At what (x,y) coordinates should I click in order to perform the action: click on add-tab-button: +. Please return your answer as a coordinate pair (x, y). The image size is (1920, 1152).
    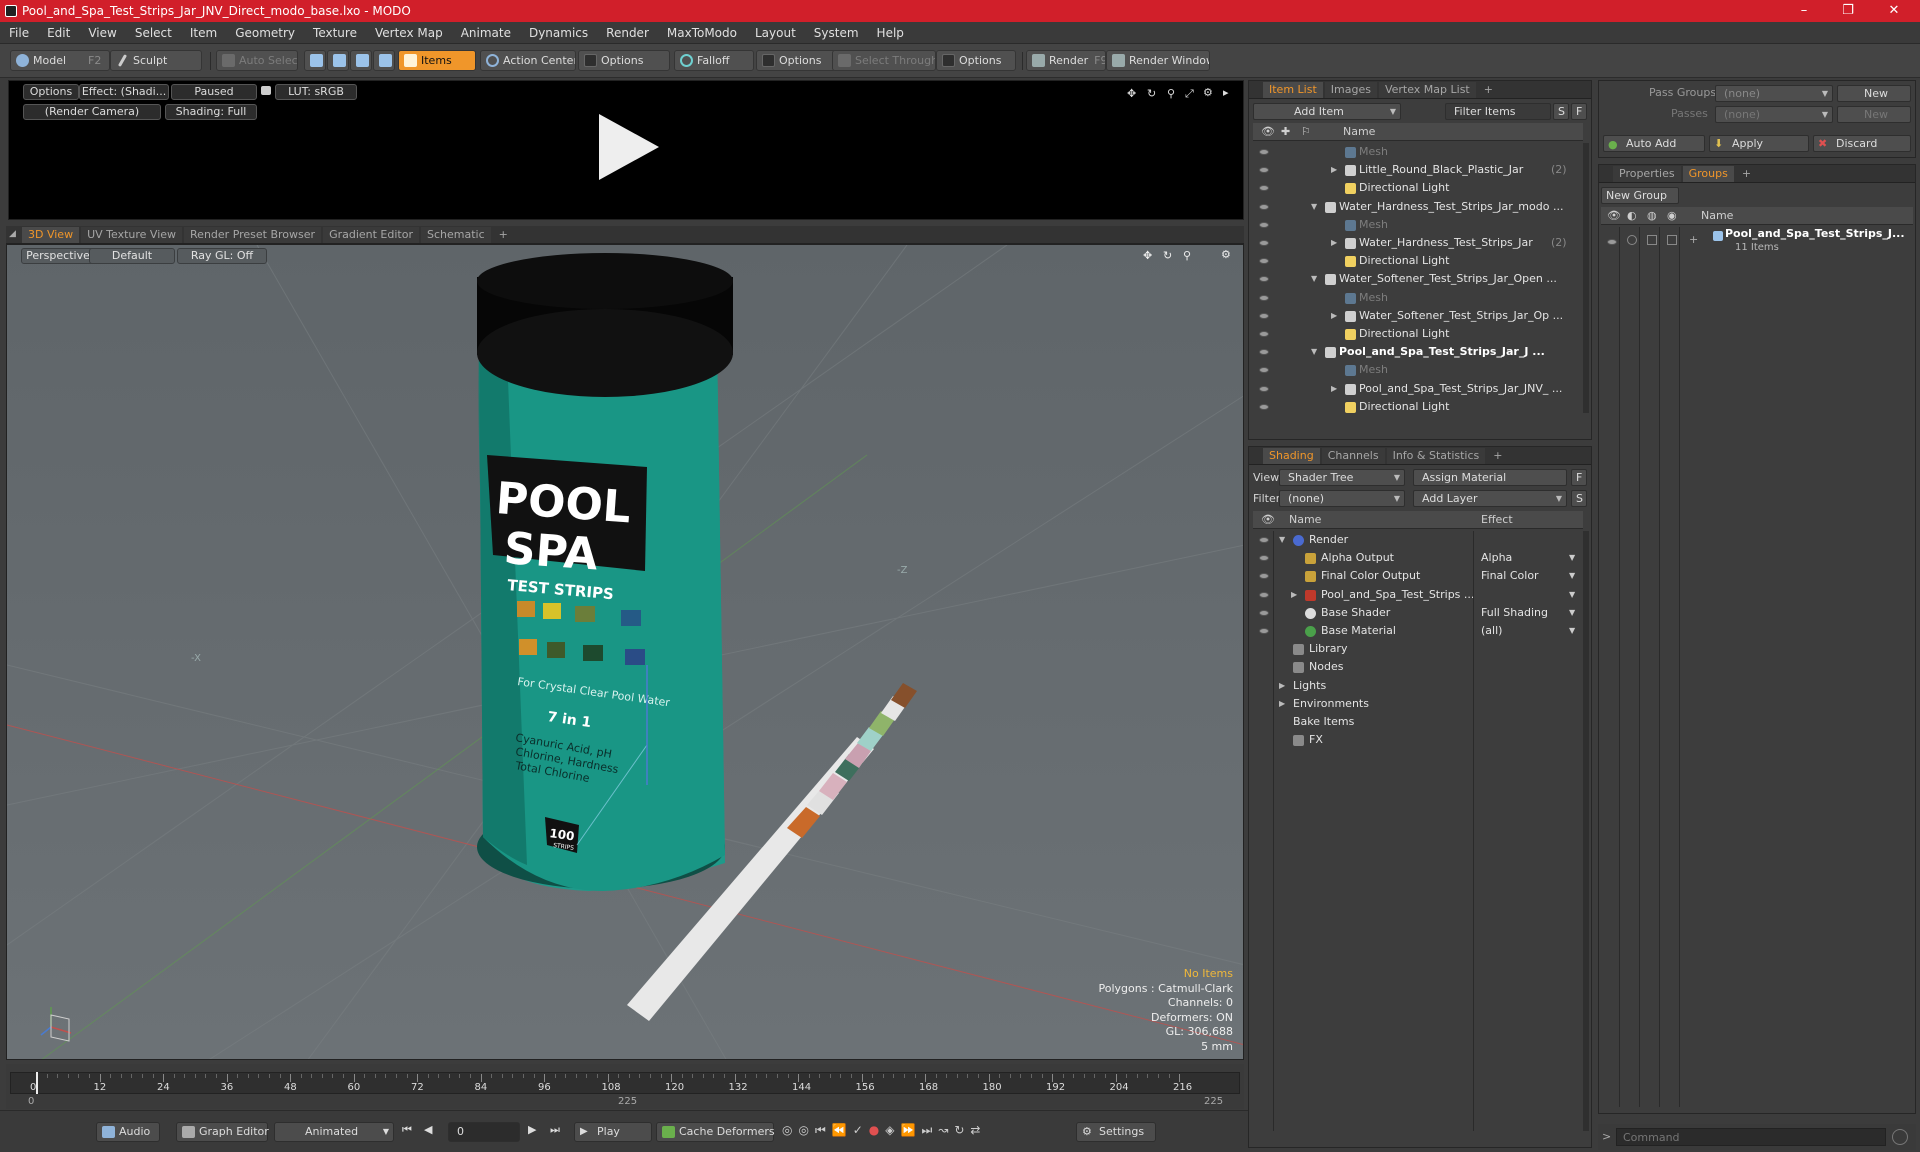
    Looking at the image, I should click on (1746, 174).